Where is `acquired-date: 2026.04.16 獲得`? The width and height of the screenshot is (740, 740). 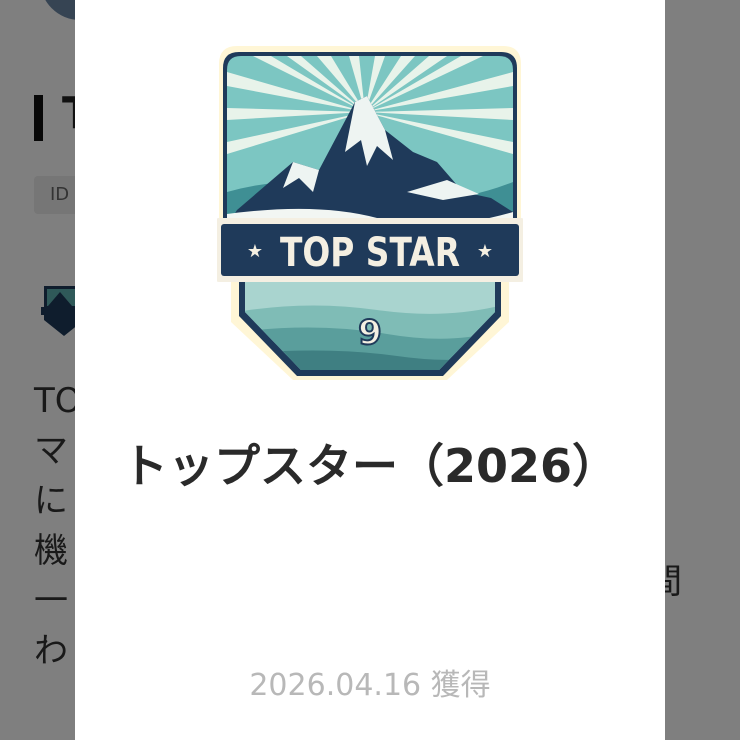
acquired-date: 2026.04.16 獲得 is located at coordinates (370, 685).